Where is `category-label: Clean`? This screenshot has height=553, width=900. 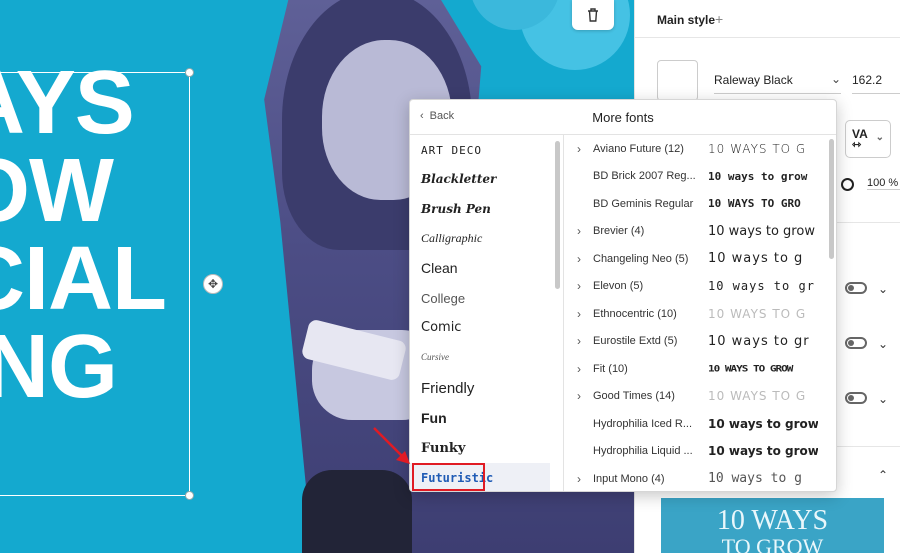
category-label: Clean is located at coordinates (439, 268).